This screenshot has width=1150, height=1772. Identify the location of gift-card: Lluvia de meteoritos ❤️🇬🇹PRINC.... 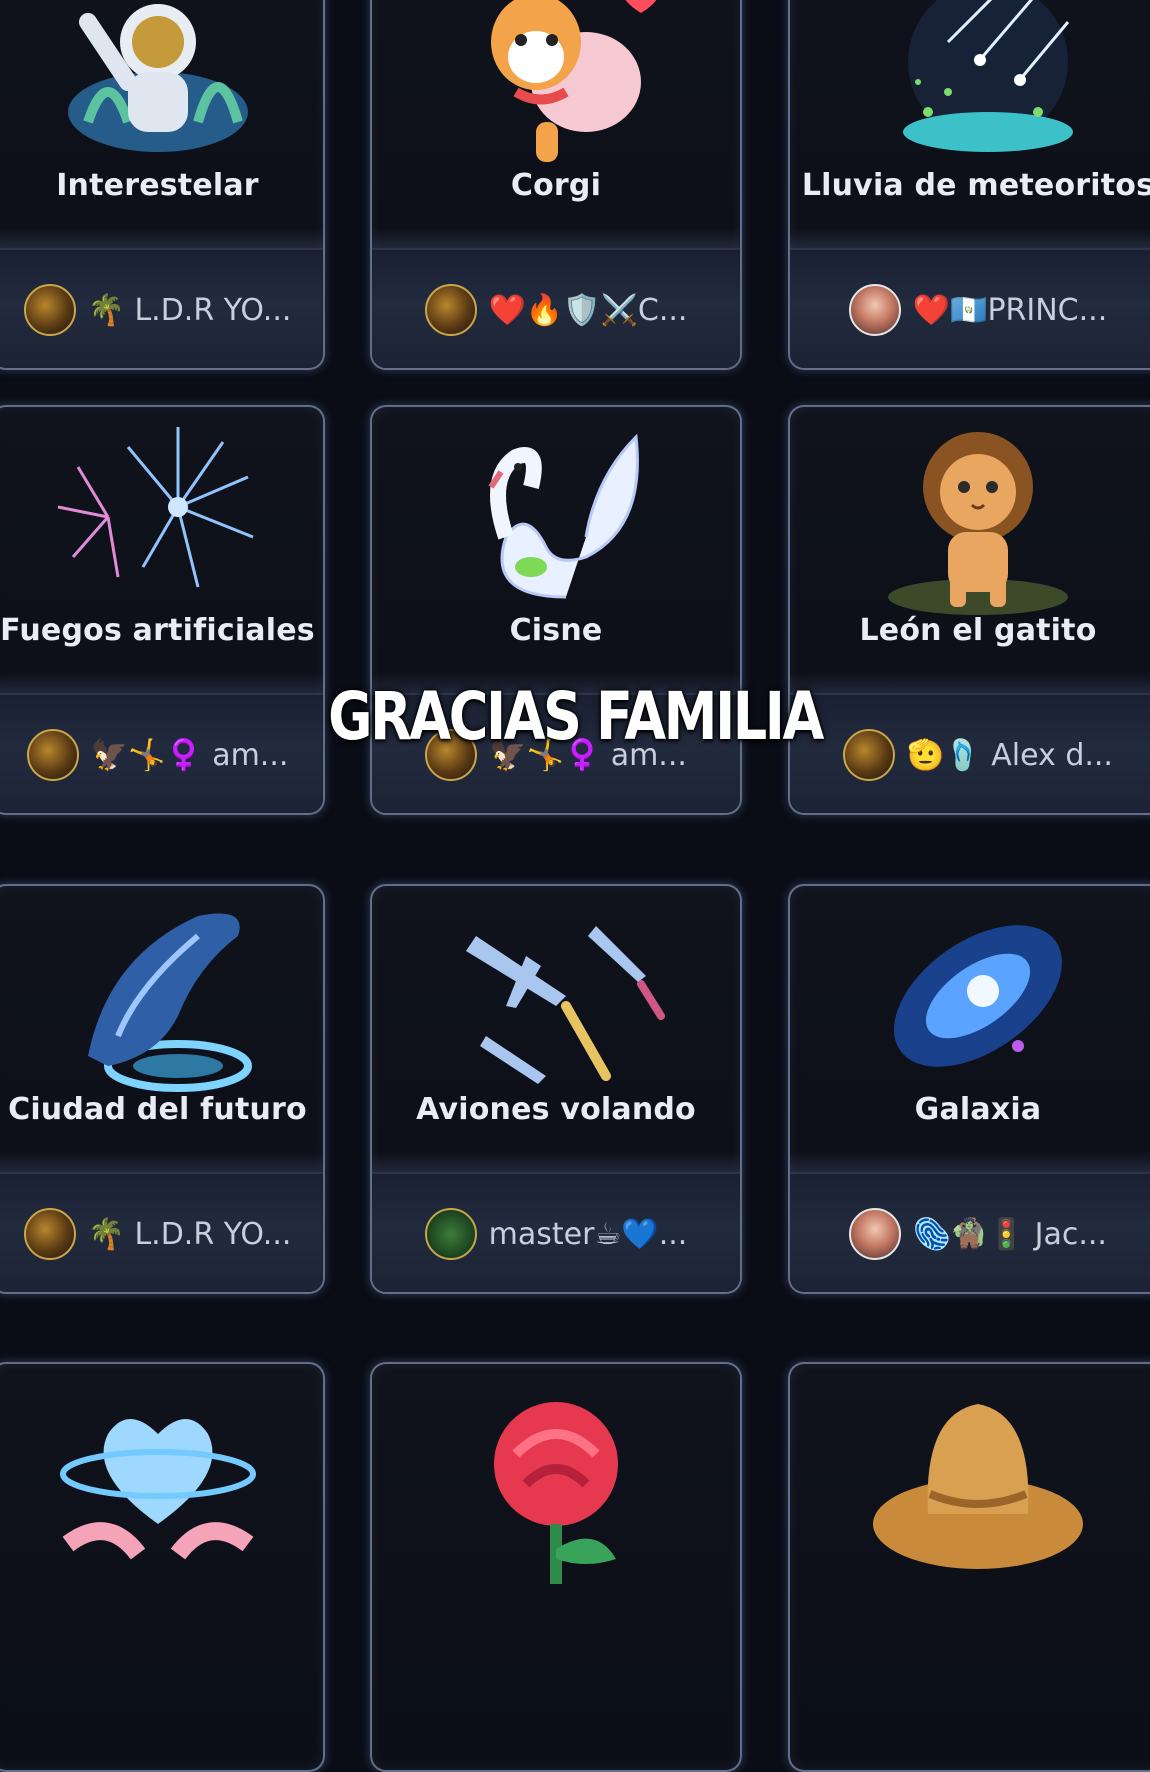
(969, 185).